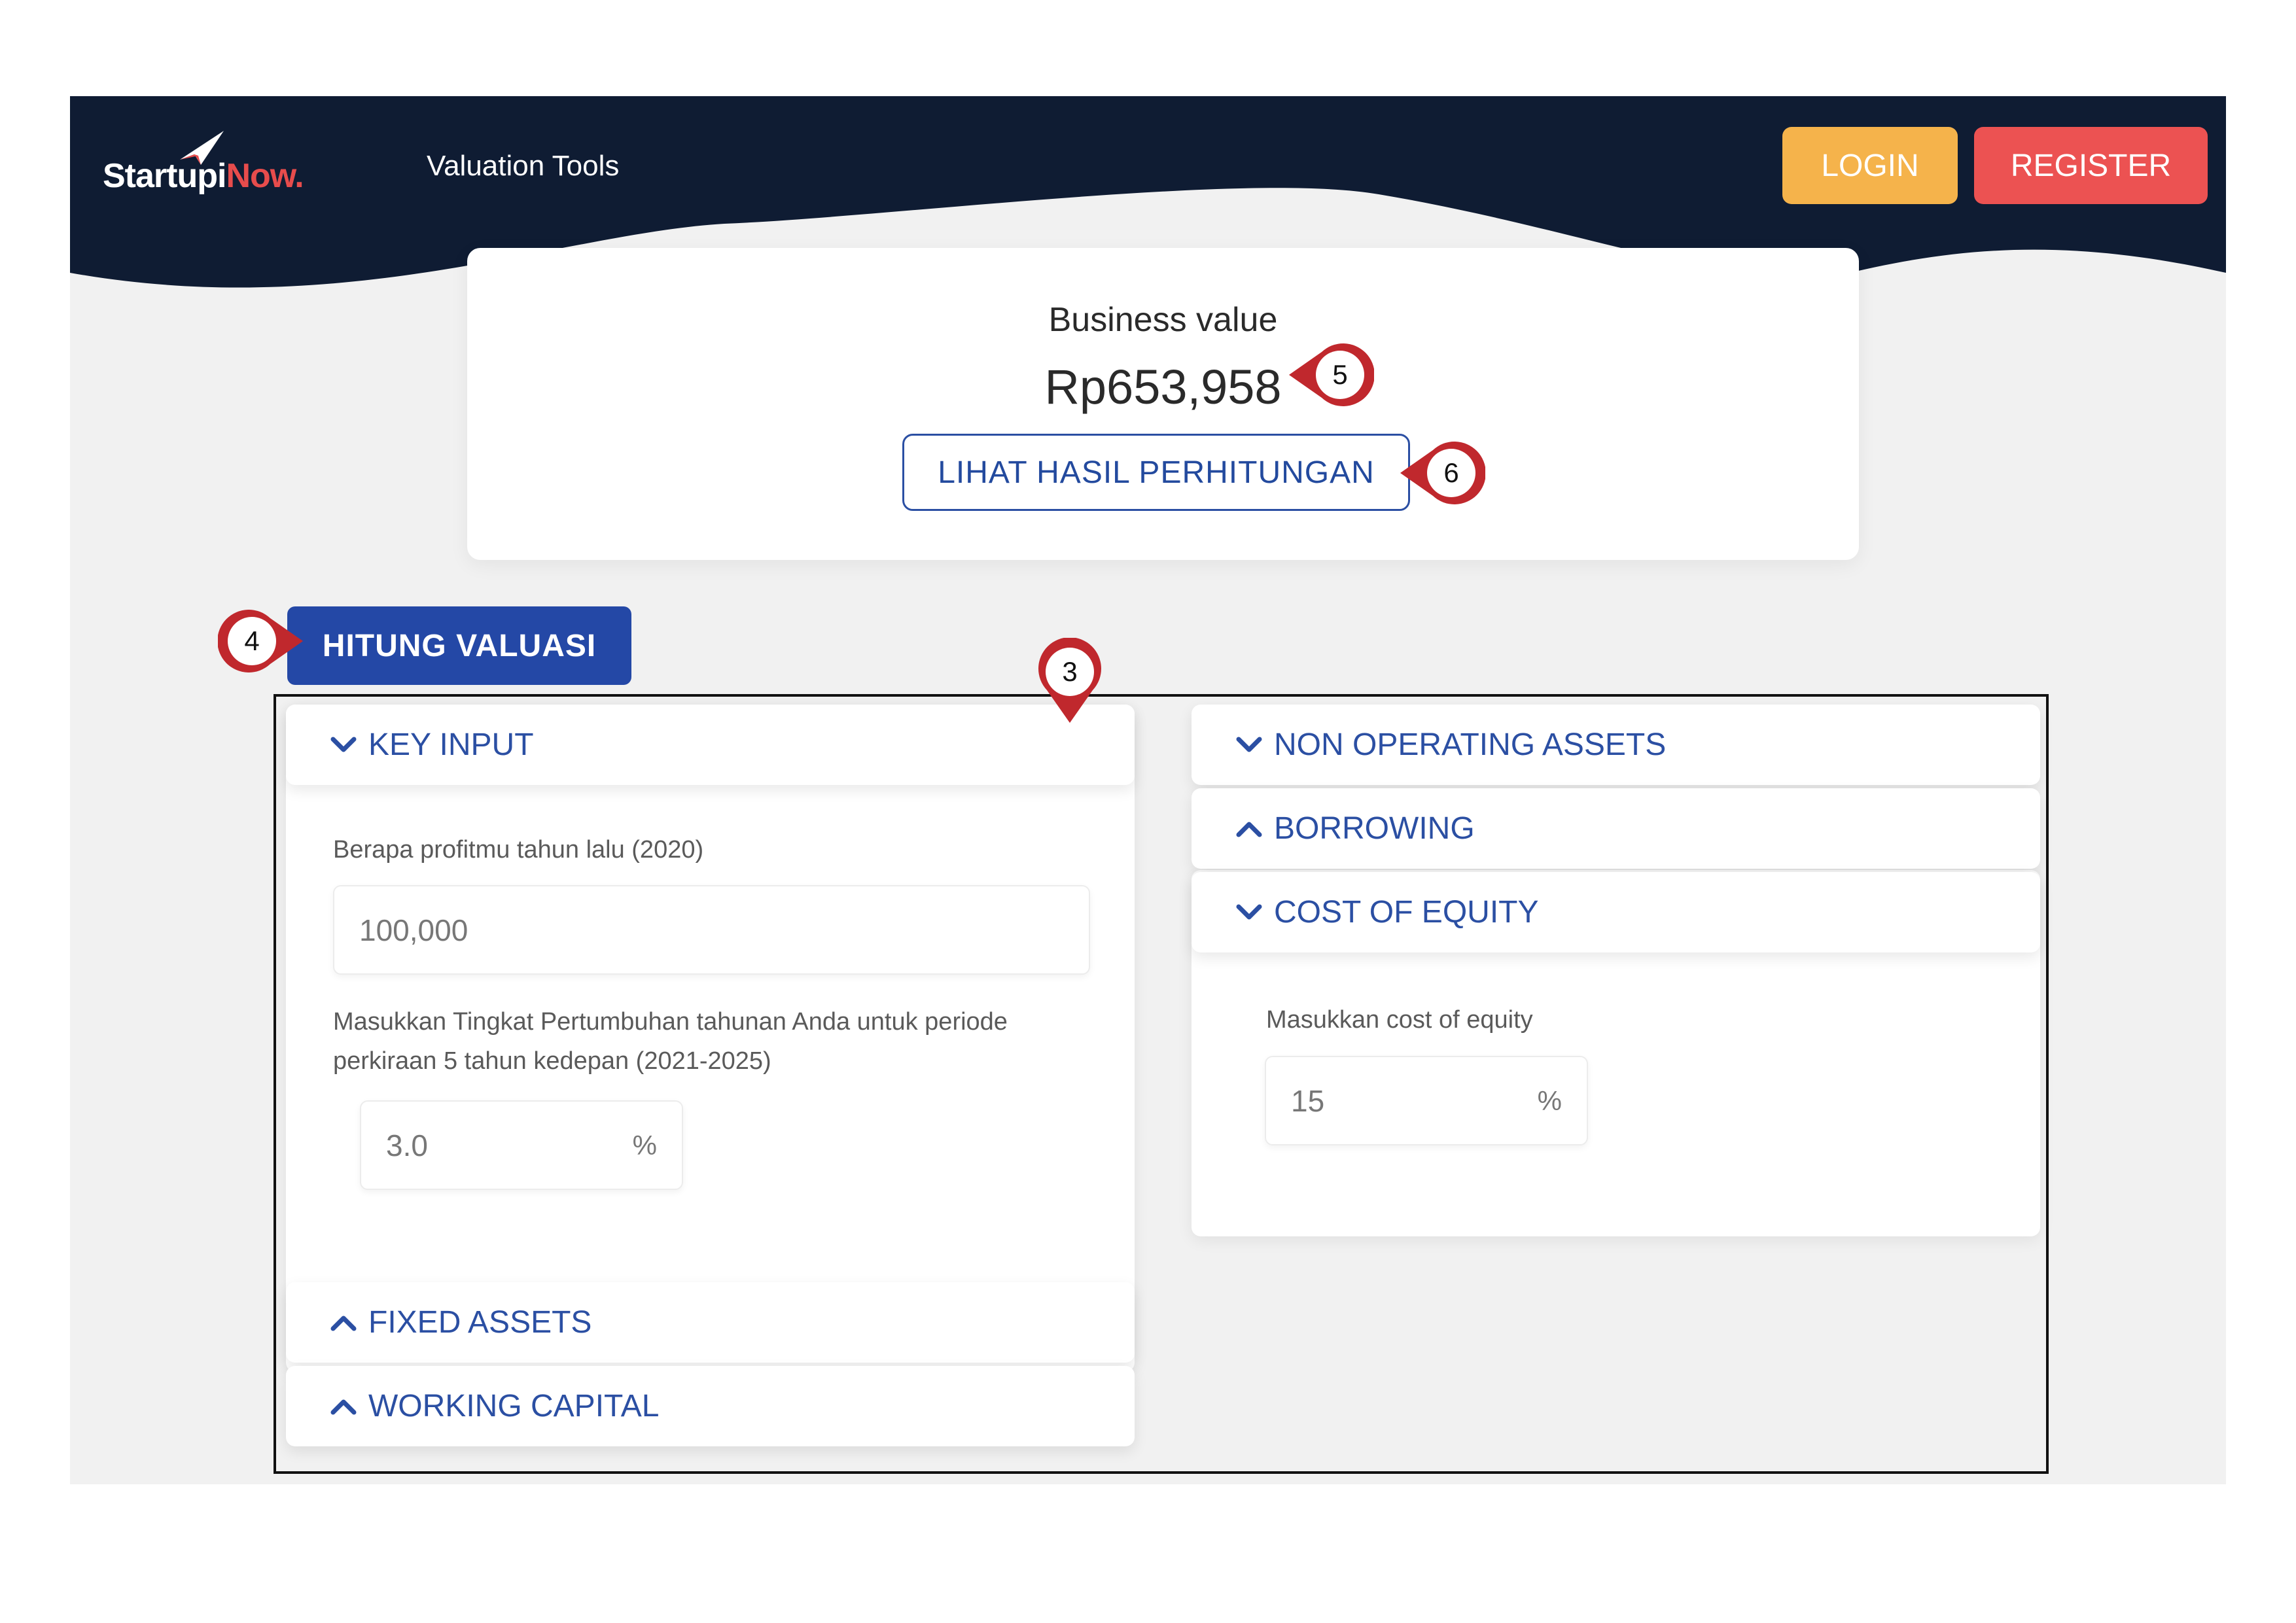  I want to click on nav-valuation-tools: Valuation Tools, so click(523, 167).